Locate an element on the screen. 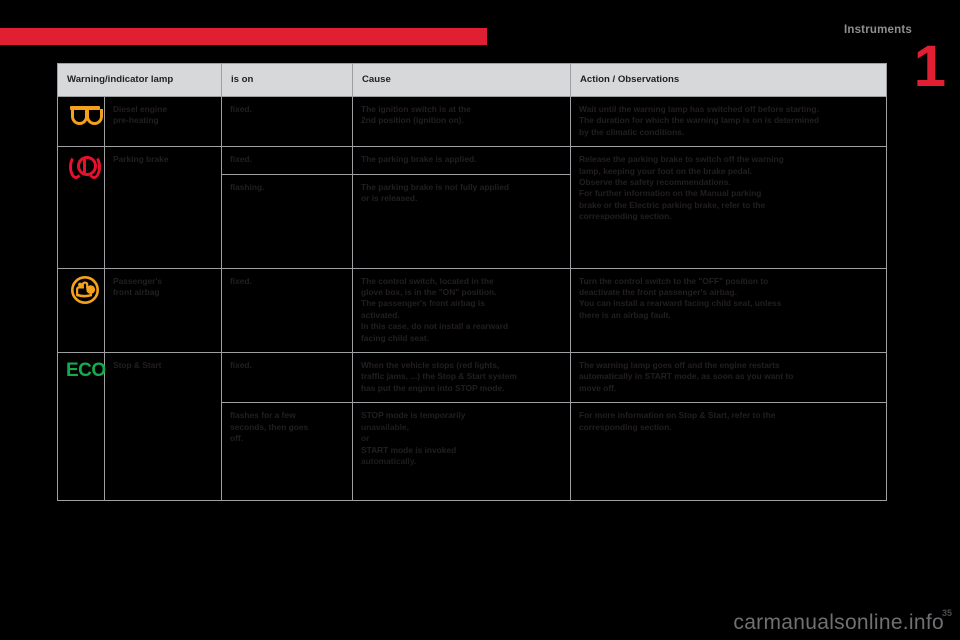 The width and height of the screenshot is (960, 640). lamp-icon-cell: ECO is located at coordinates (81, 427).